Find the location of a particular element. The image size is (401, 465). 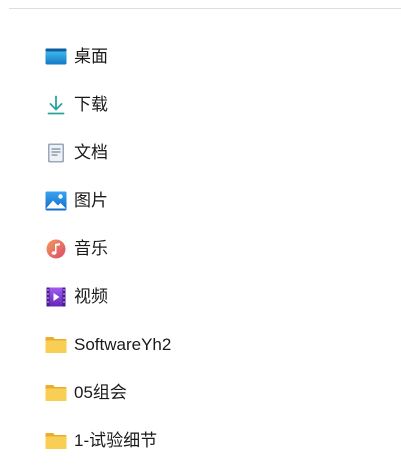

nav-item-label: 下载 is located at coordinates (91, 104).